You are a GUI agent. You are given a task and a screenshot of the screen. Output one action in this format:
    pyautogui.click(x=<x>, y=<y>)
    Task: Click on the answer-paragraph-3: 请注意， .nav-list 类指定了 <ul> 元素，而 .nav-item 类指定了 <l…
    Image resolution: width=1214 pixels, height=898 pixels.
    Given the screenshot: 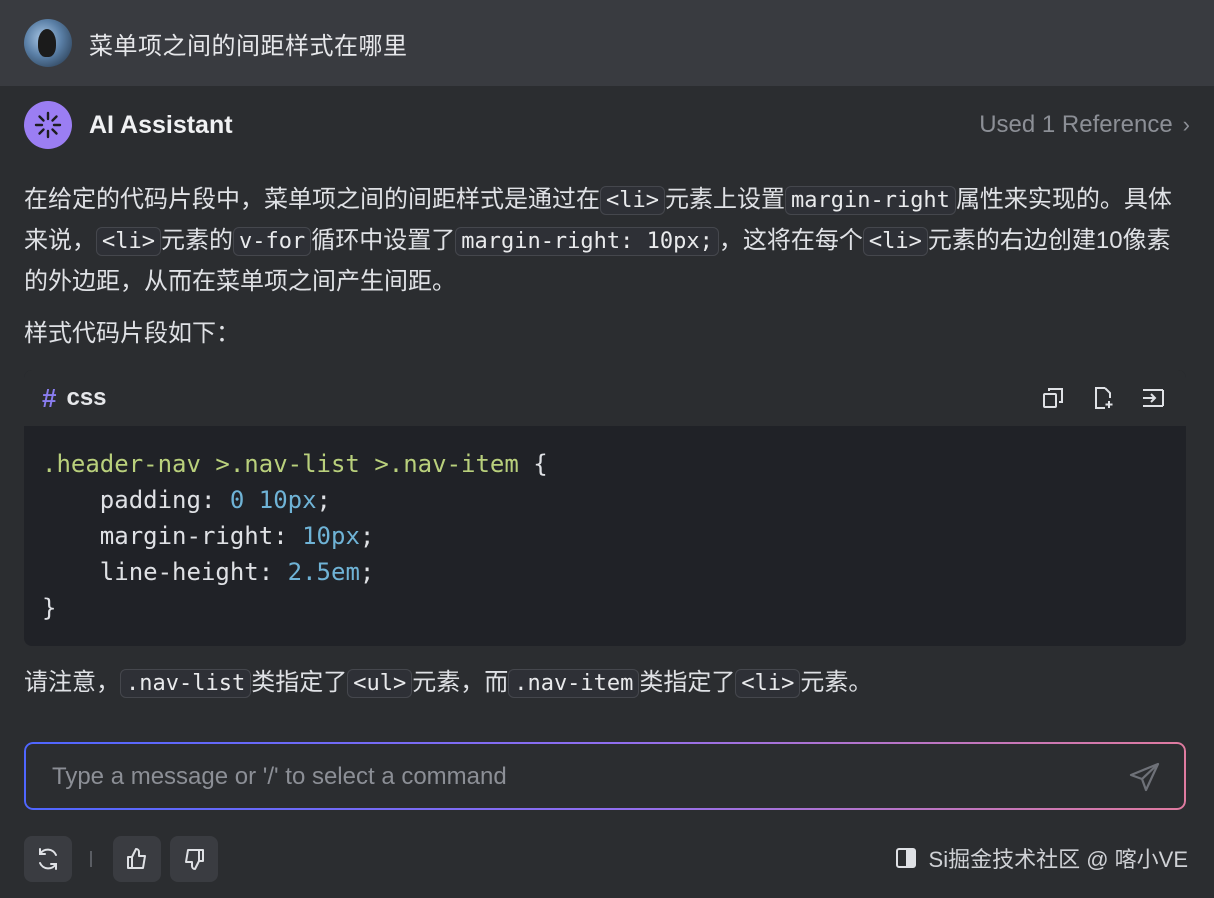 What is the action you would take?
    pyautogui.click(x=607, y=683)
    